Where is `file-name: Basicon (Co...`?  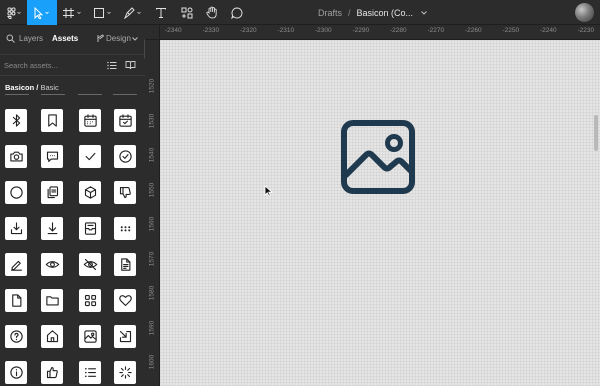
file-name: Basicon (Co... is located at coordinates (385, 13).